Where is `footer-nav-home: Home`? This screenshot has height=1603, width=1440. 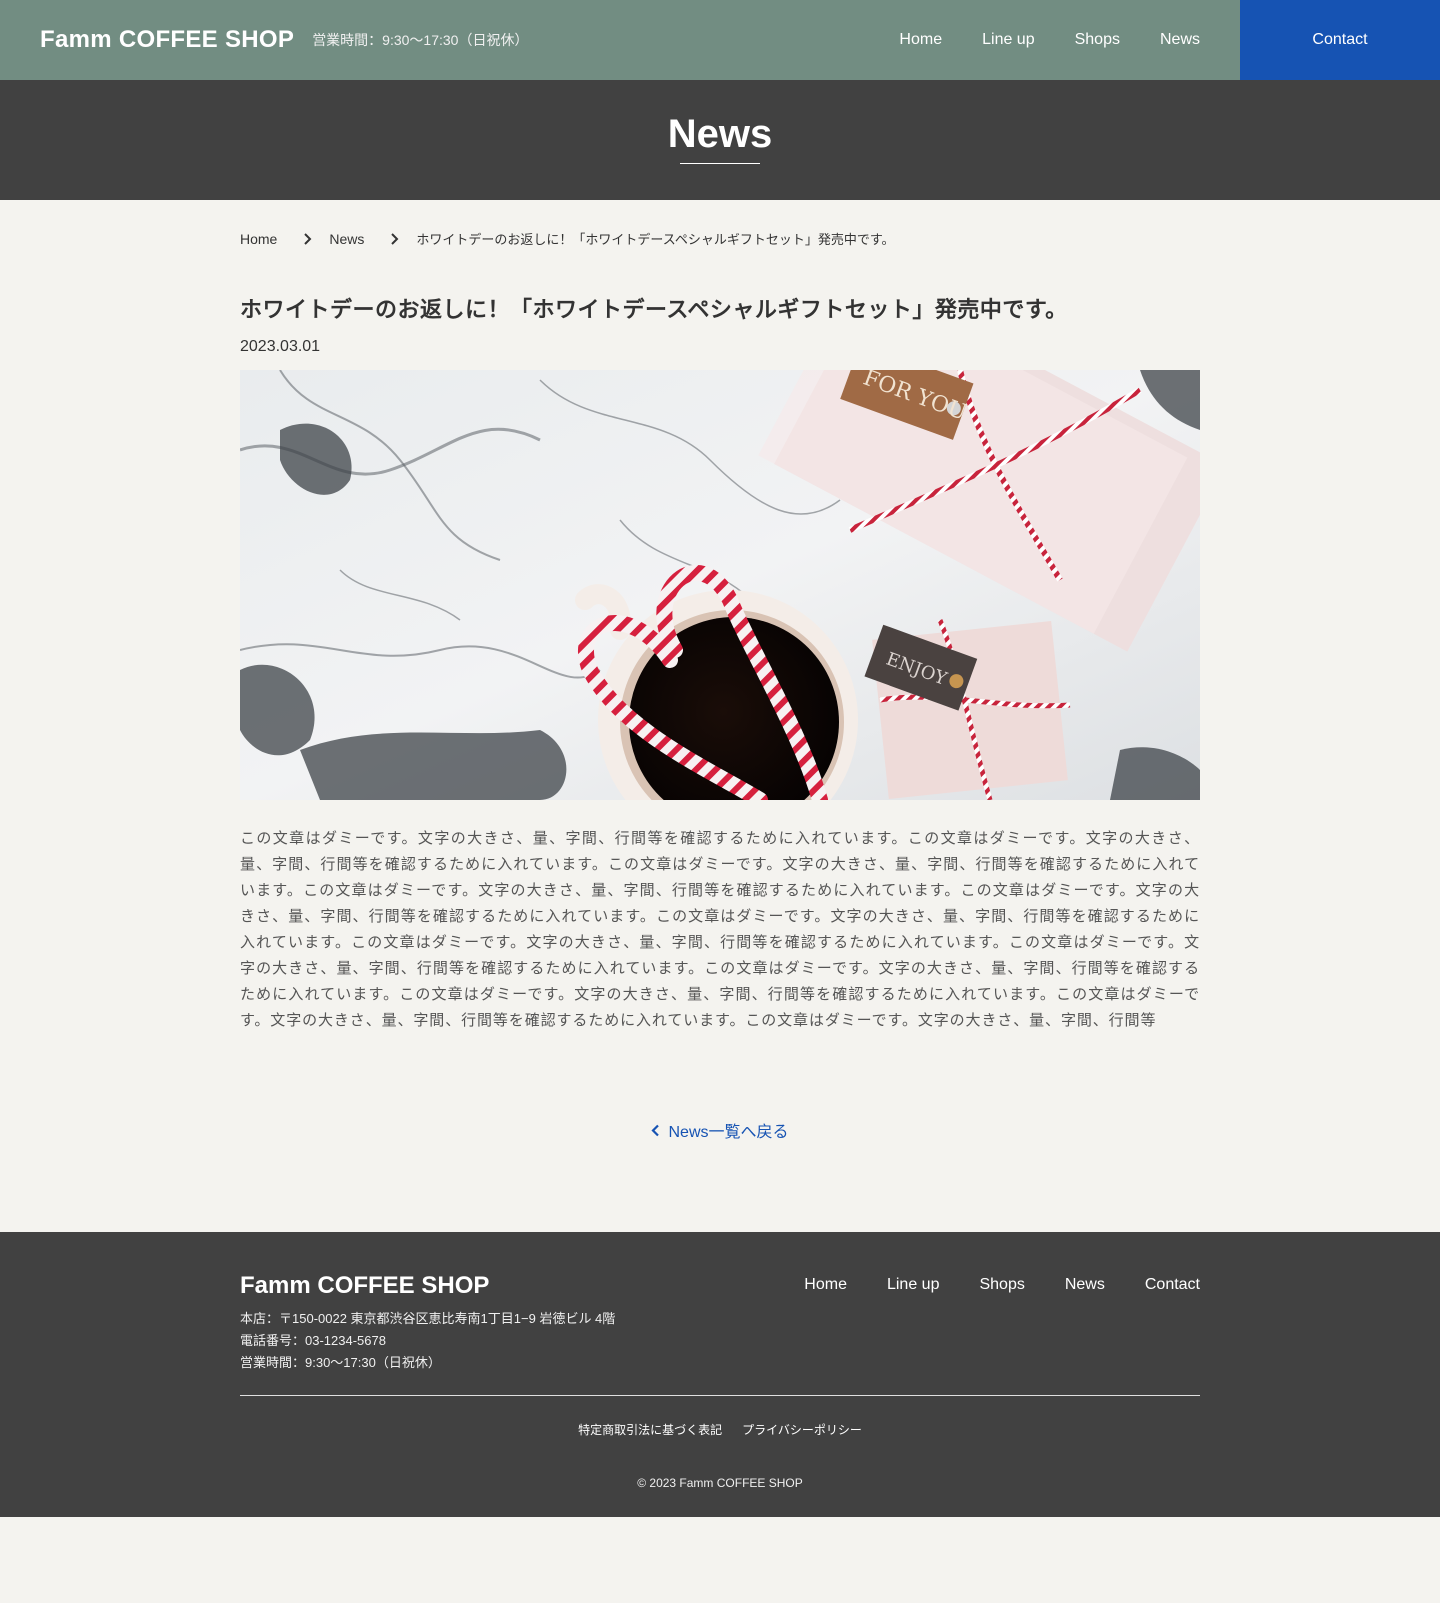
footer-nav-home: Home is located at coordinates (825, 1285).